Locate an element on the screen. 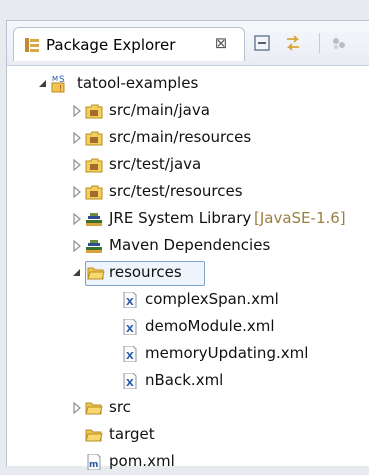 The width and height of the screenshot is (369, 475). window-top-strip is located at coordinates (184, 10).